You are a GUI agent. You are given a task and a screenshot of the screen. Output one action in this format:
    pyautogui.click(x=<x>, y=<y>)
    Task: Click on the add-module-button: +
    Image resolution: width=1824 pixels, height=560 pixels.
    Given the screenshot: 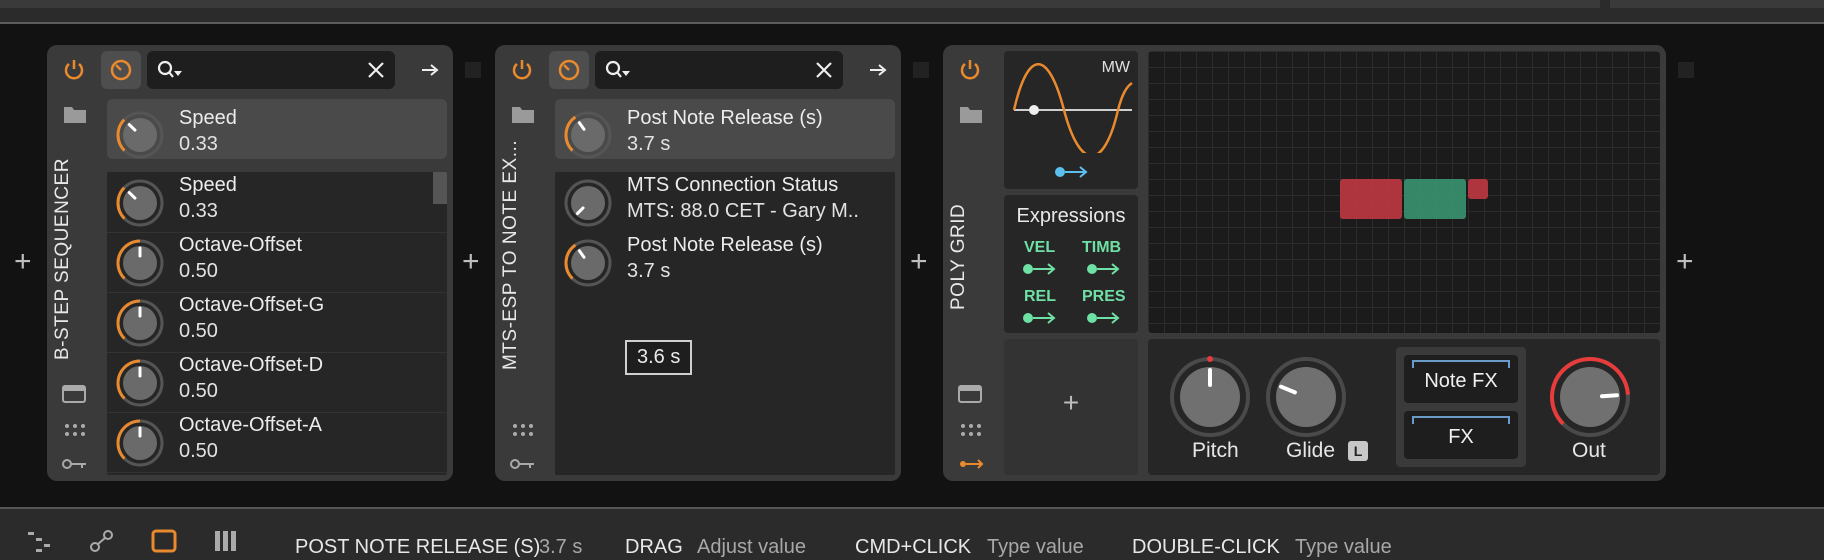 What is the action you would take?
    pyautogui.click(x=1071, y=403)
    